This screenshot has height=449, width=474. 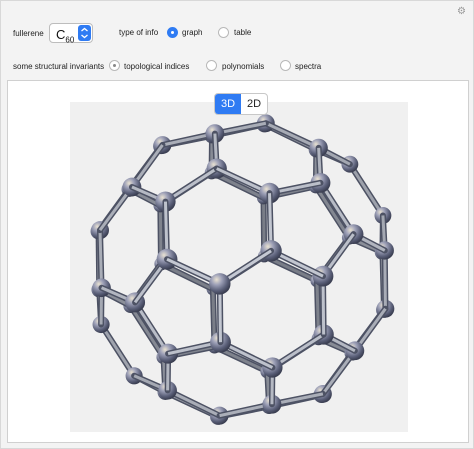 What do you see at coordinates (28, 33) in the screenshot?
I see `fullerene-label: fullerene` at bounding box center [28, 33].